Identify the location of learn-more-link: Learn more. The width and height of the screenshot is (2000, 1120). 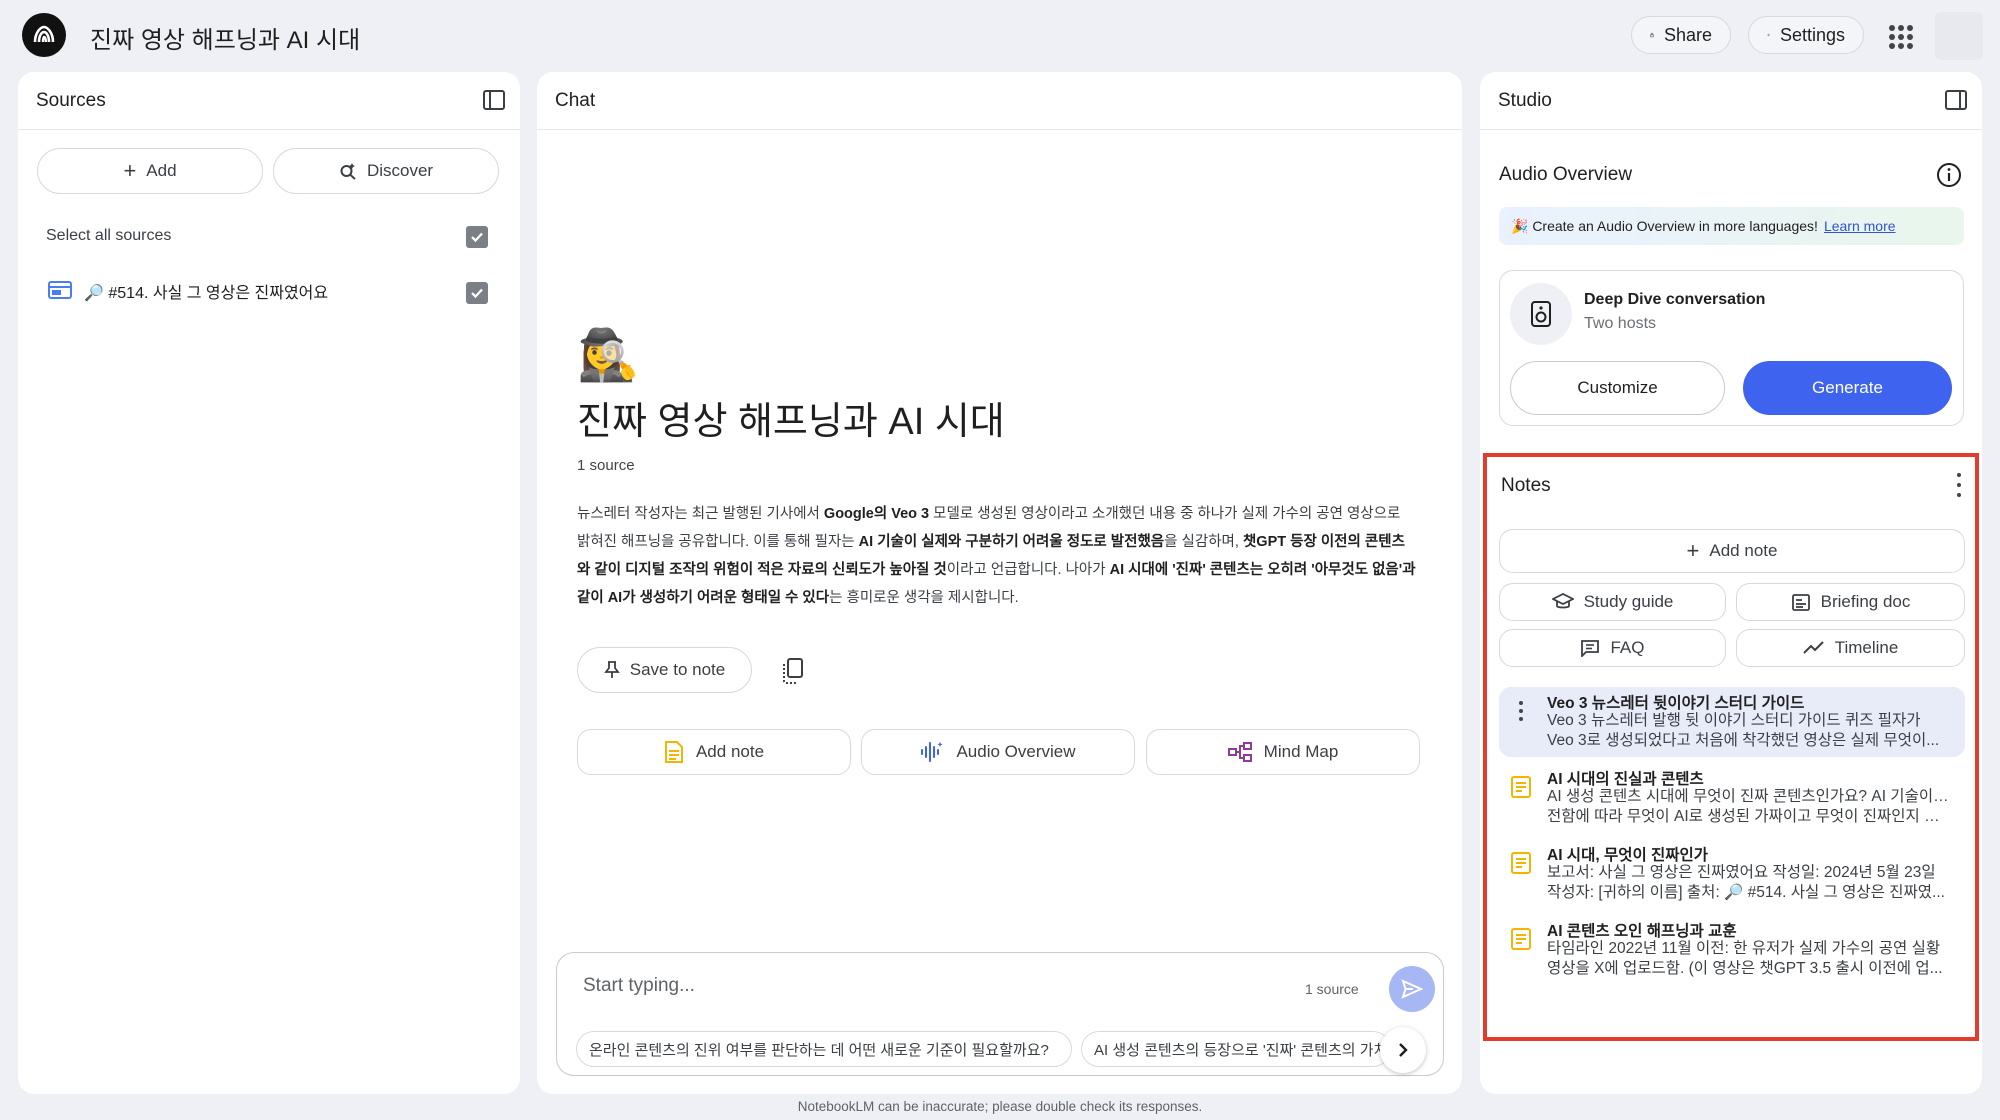
(1860, 226).